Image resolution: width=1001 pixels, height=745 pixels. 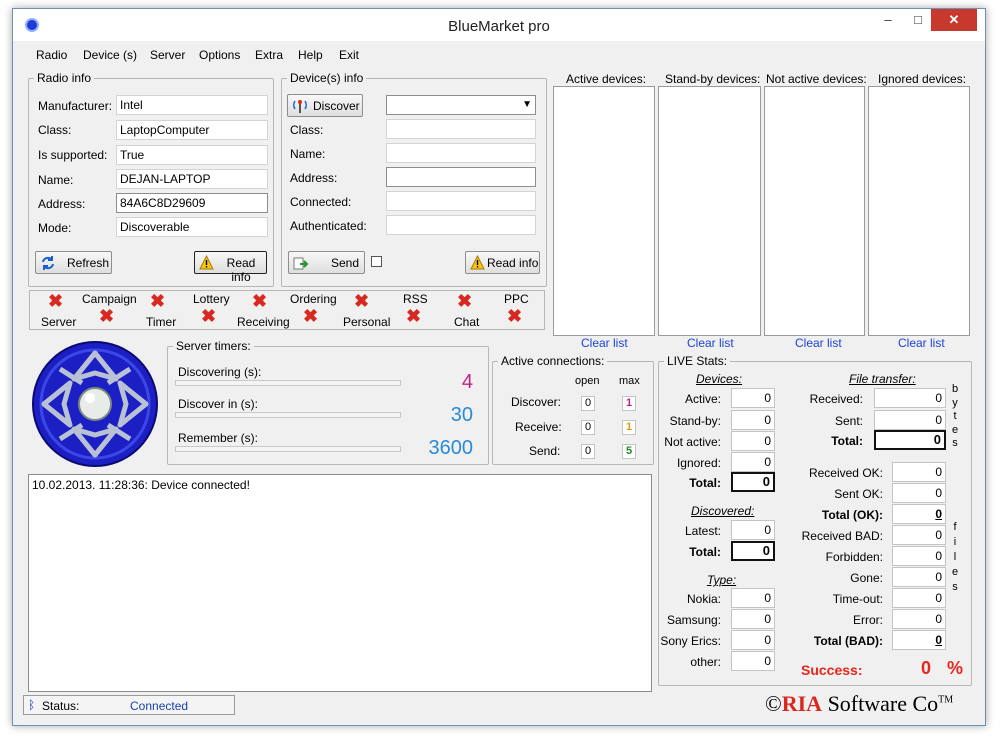 What do you see at coordinates (461, 177) in the screenshot?
I see `device-address-field` at bounding box center [461, 177].